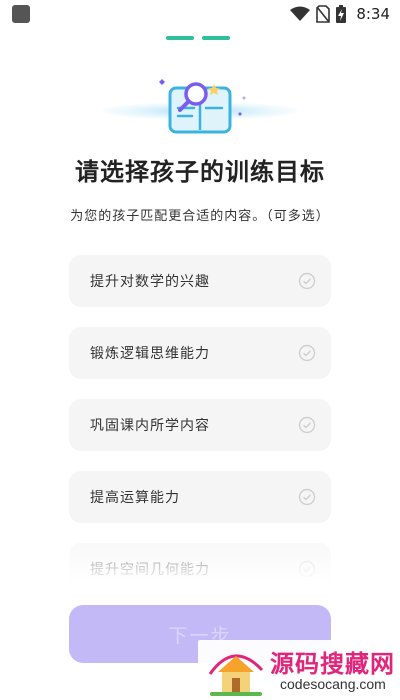 The width and height of the screenshot is (400, 700). I want to click on goal-option-label: 提升空间几何能力, so click(150, 570).